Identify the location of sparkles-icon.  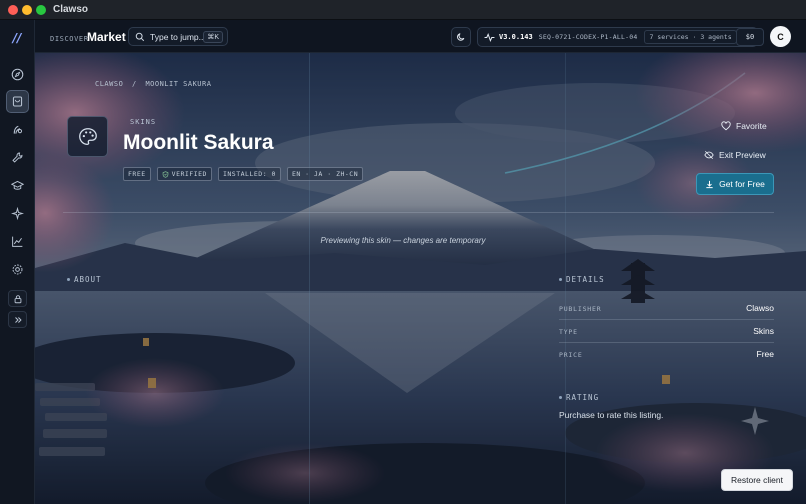
(17, 213).